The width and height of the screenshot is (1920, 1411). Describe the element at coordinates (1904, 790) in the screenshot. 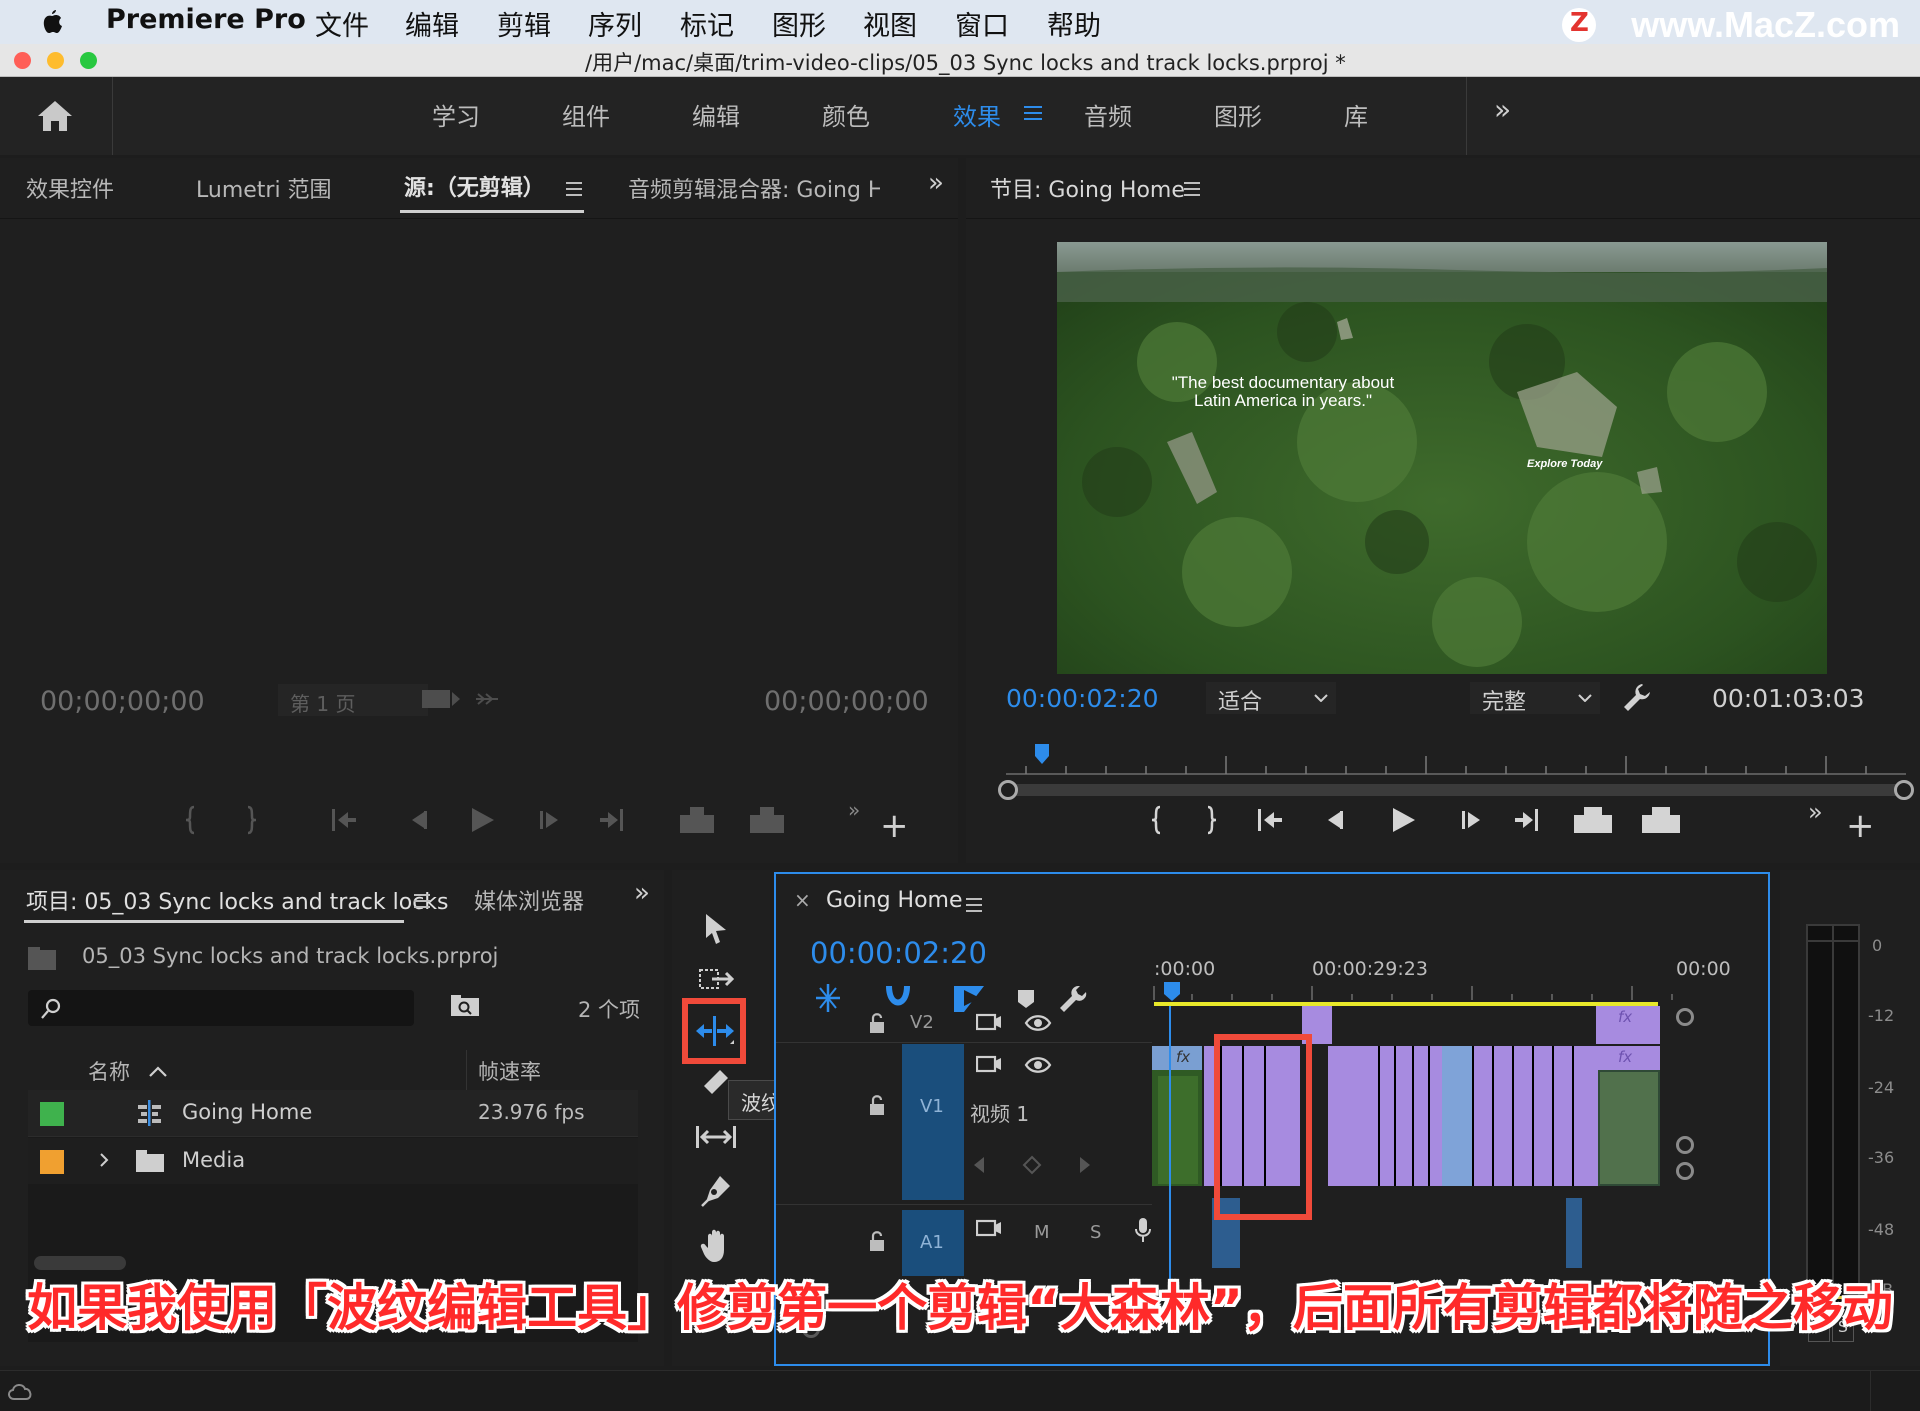

I see `zoom-handle-right` at that location.